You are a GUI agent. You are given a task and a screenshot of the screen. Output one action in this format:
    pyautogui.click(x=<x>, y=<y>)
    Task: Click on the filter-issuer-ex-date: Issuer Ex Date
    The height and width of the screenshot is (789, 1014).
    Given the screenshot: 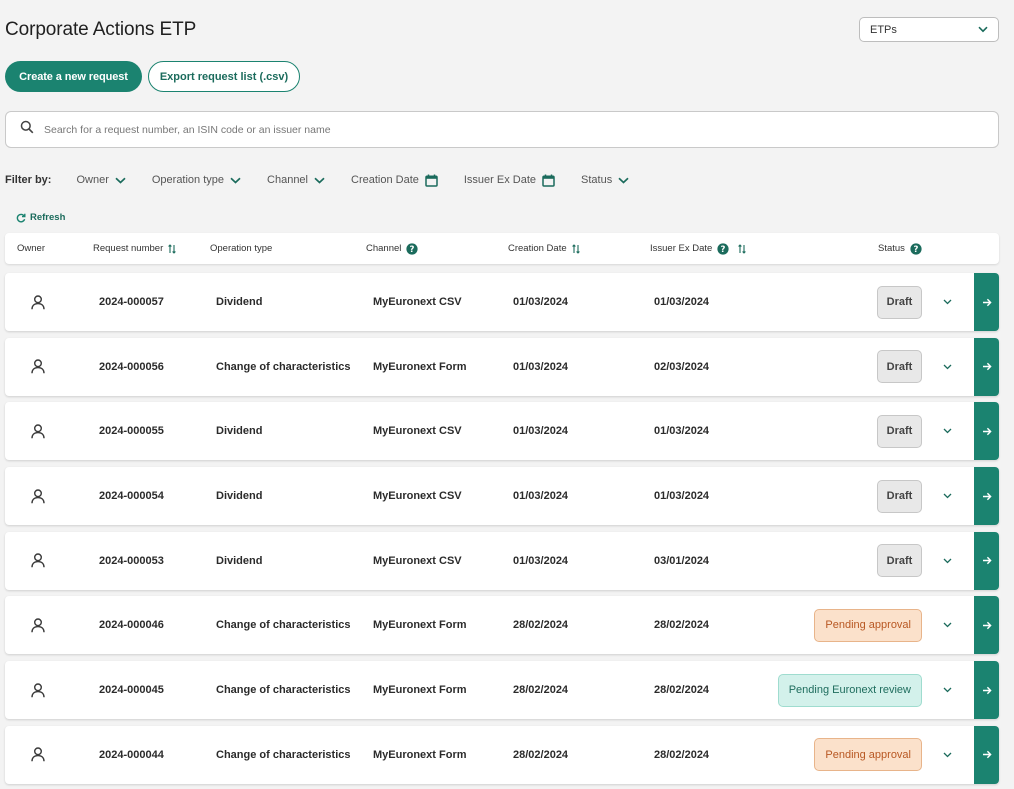 What is the action you would take?
    pyautogui.click(x=509, y=180)
    